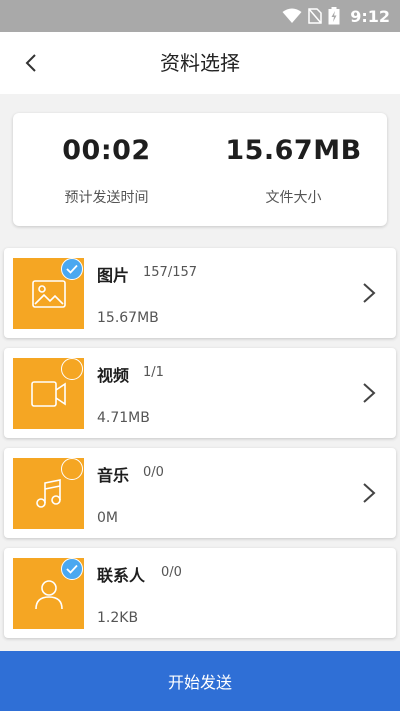  I want to click on category-name: 音乐, so click(113, 475).